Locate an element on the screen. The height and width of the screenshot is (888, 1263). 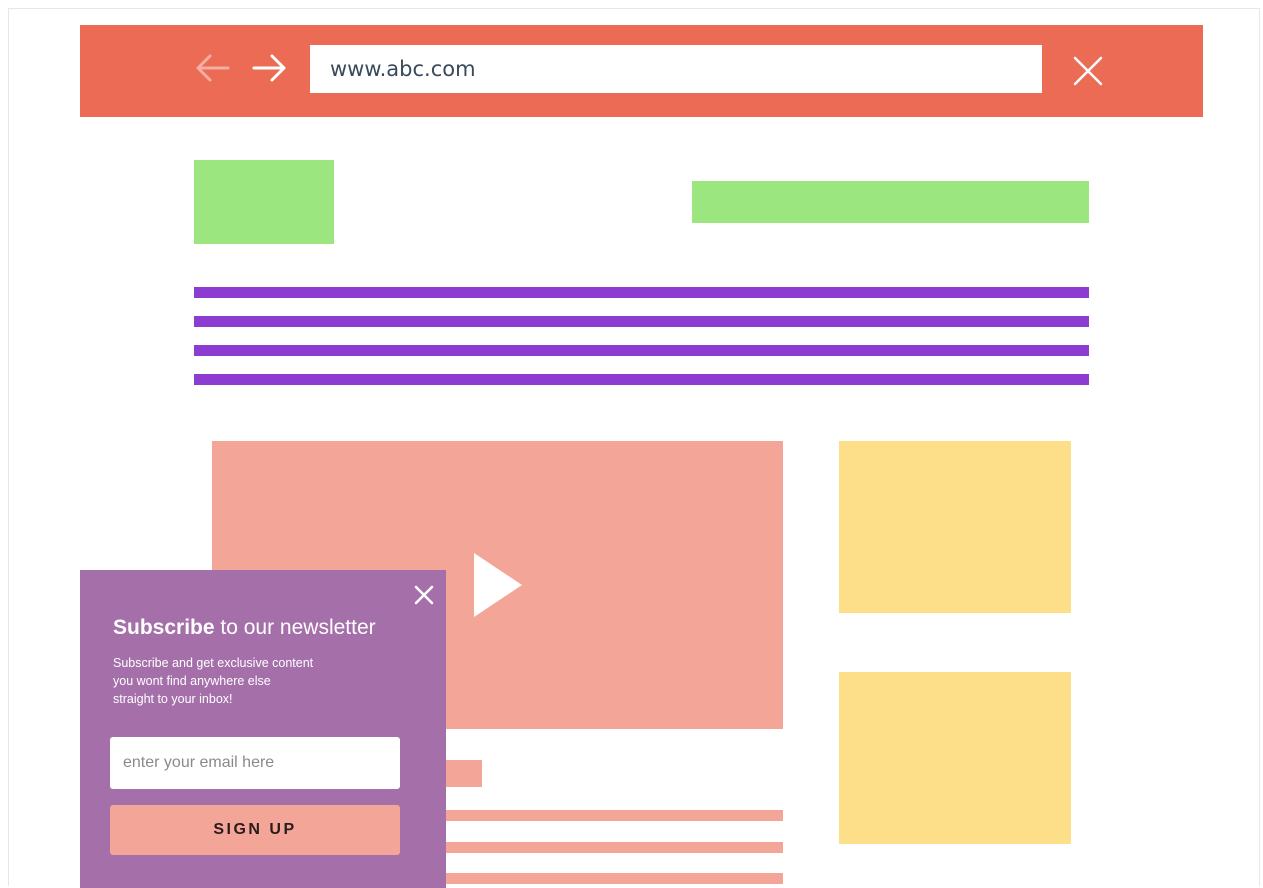
popup-description-line: straight to your inbox! is located at coordinates (173, 699).